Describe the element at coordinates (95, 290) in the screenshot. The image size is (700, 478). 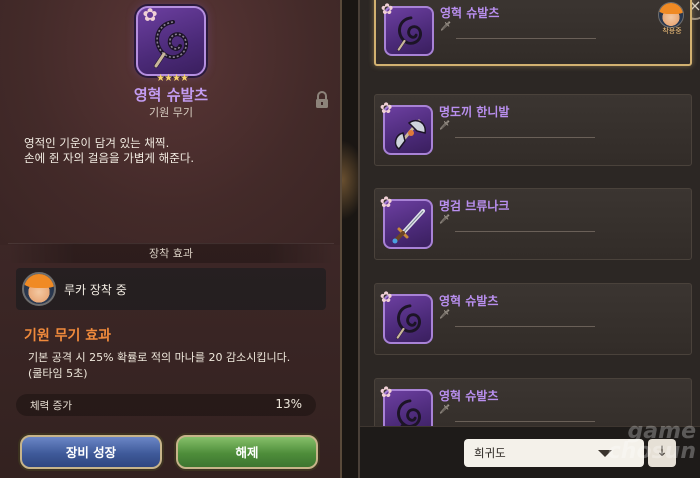
I see `equipped-by-label: 루카 장착 중` at that location.